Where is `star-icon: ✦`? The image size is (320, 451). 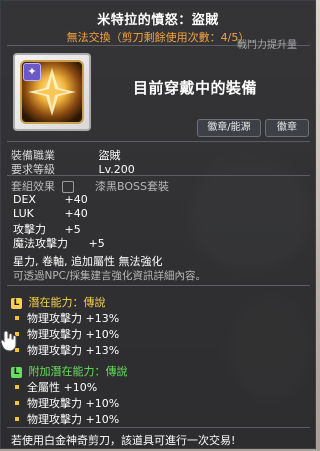
star-icon: ✦ is located at coordinates (32, 72).